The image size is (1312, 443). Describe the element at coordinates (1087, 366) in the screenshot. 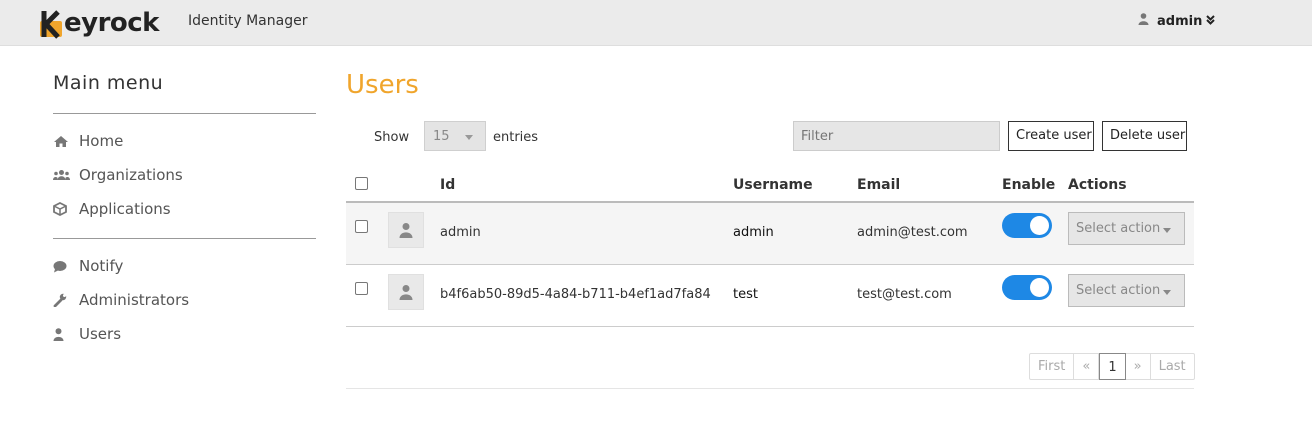

I see `pagination-prev: «` at that location.